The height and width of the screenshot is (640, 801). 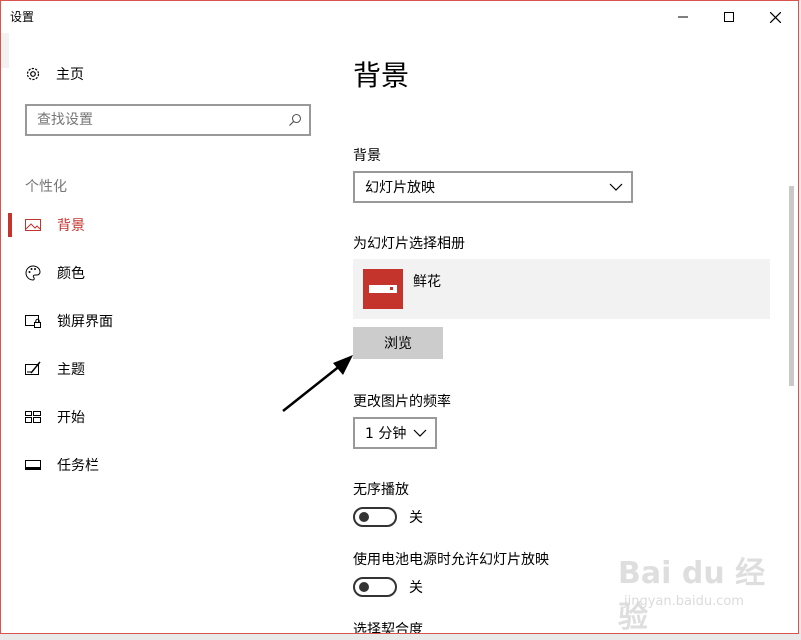 I want to click on section-label-personalization: 个性化, so click(x=46, y=187).